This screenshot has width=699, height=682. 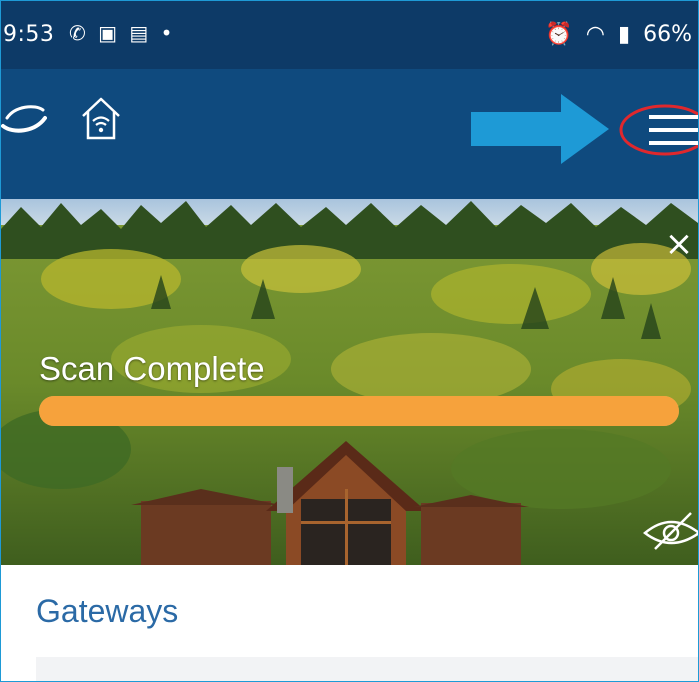 What do you see at coordinates (624, 34) in the screenshot?
I see `signal-icon: ▮` at bounding box center [624, 34].